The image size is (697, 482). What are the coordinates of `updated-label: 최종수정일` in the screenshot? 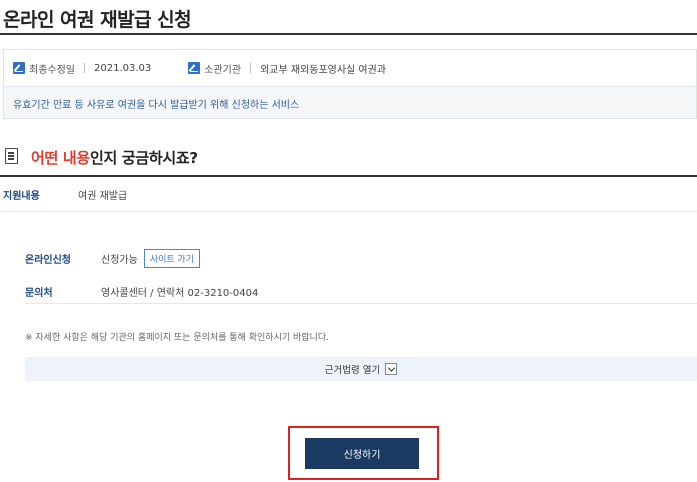 It's located at (52, 70).